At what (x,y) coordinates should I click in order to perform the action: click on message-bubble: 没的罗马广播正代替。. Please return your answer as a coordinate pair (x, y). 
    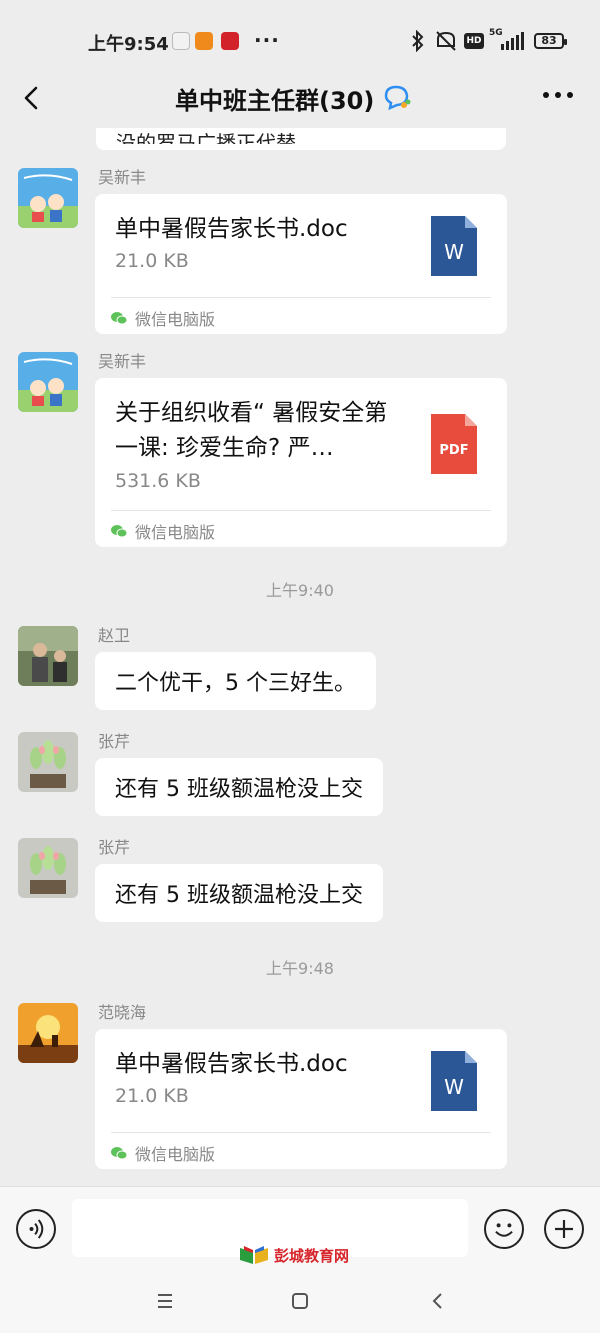
    Looking at the image, I should click on (301, 139).